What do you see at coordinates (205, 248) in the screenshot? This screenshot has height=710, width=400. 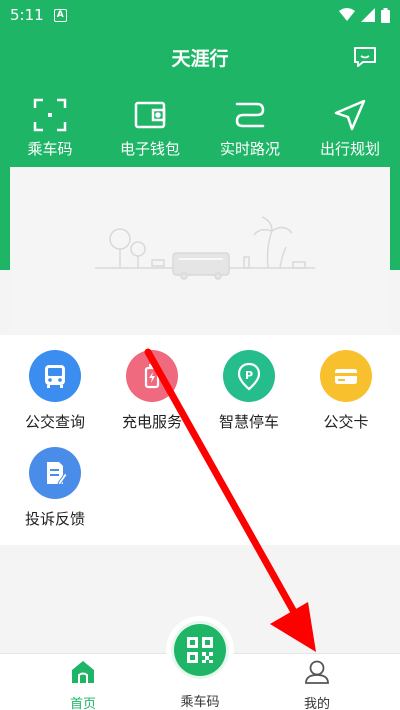 I see `city-bus-illustration` at bounding box center [205, 248].